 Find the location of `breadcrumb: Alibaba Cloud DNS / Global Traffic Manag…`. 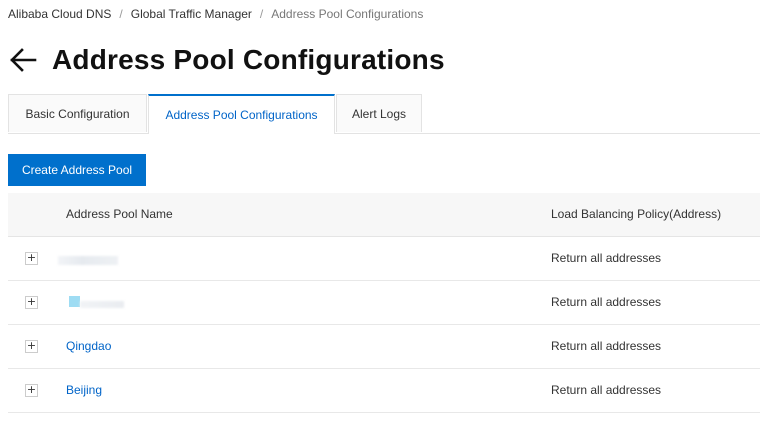

breadcrumb: Alibaba Cloud DNS / Global Traffic Manag… is located at coordinates (215, 14).